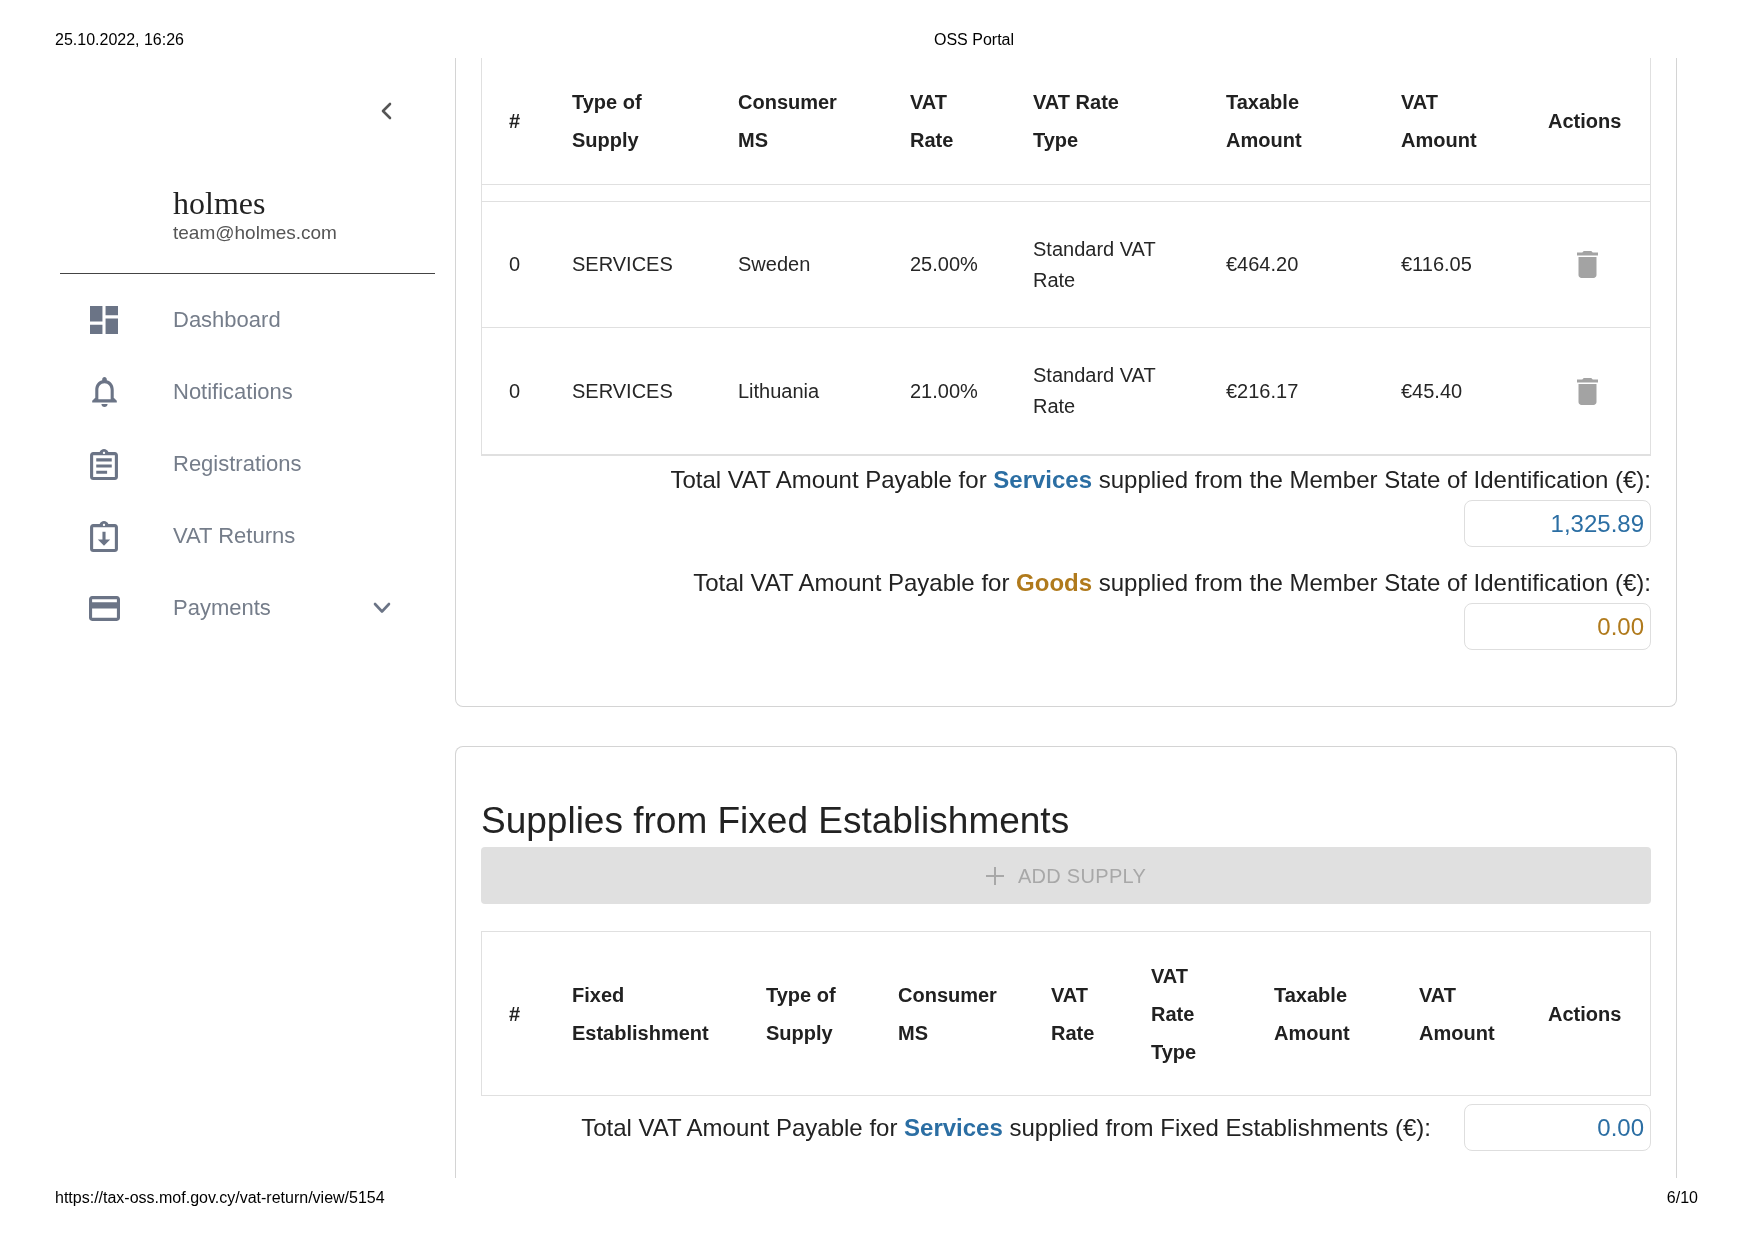  I want to click on chevron-down-icon, so click(382, 608).